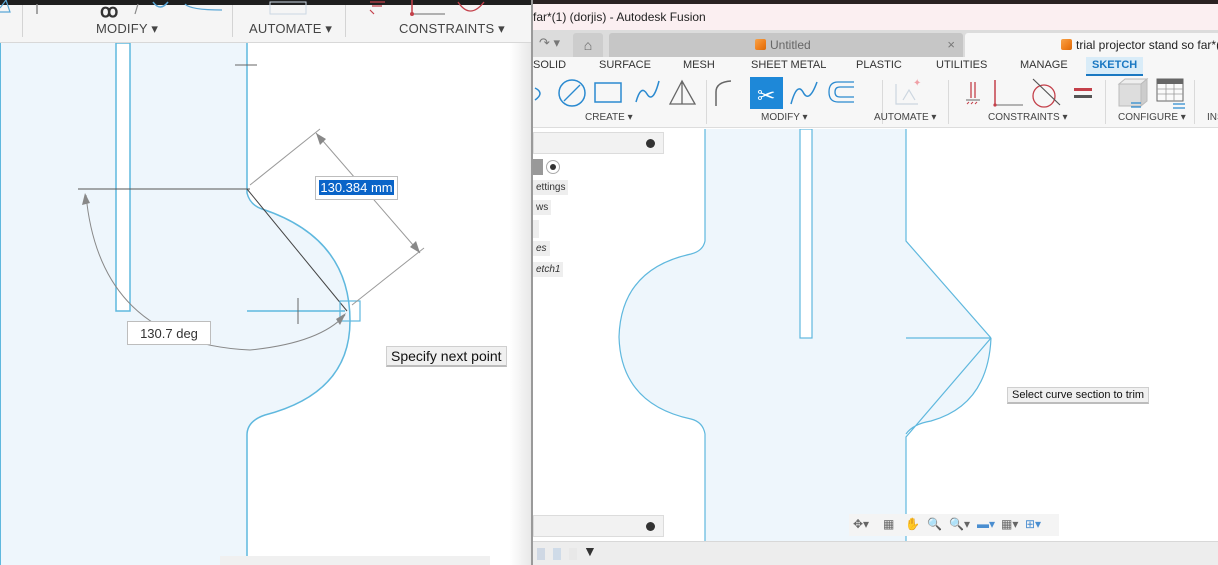  What do you see at coordinates (598, 143) in the screenshot?
I see `browser-panel-header` at bounding box center [598, 143].